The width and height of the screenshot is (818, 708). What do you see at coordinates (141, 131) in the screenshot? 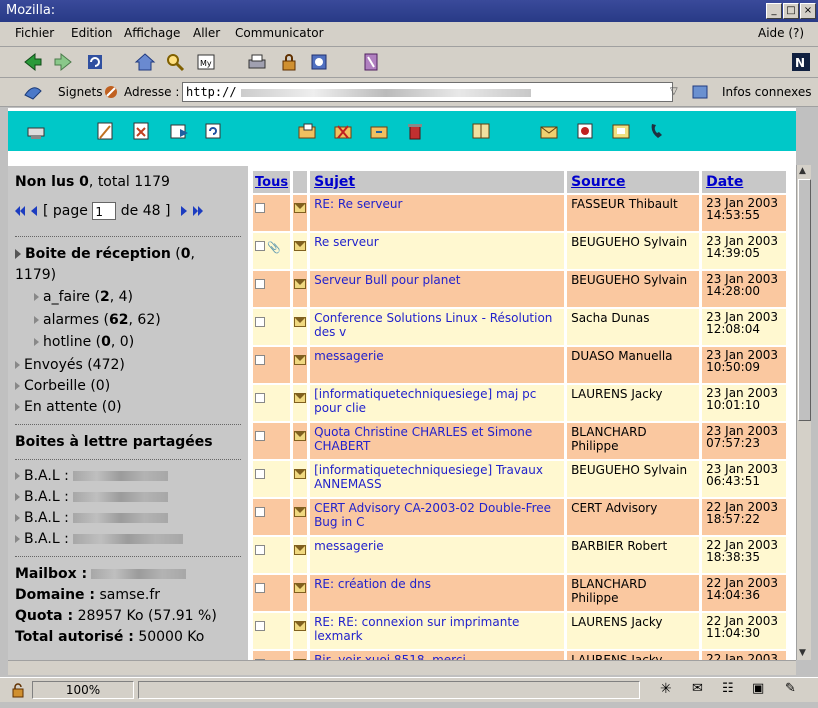
I see `reply-icon` at bounding box center [141, 131].